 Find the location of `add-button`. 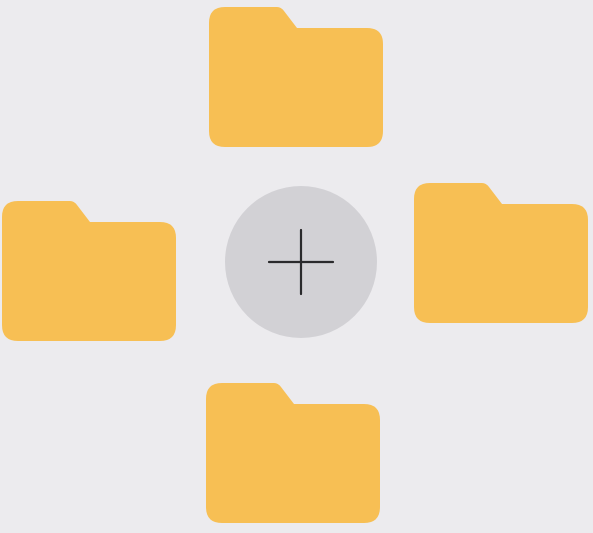

add-button is located at coordinates (301, 262).